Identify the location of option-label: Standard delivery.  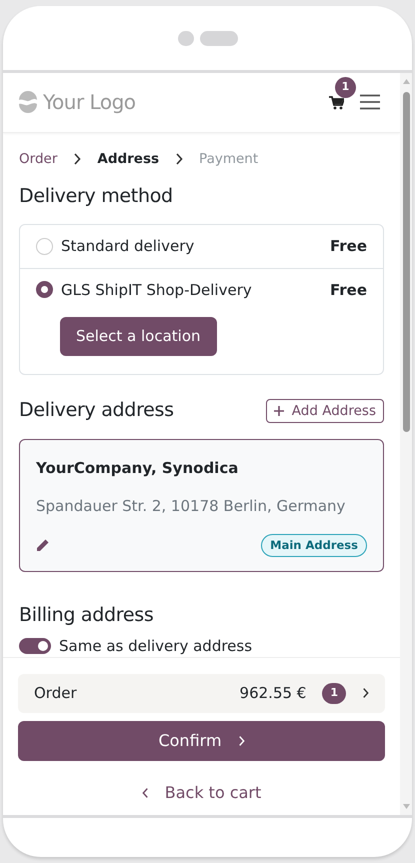
(128, 247).